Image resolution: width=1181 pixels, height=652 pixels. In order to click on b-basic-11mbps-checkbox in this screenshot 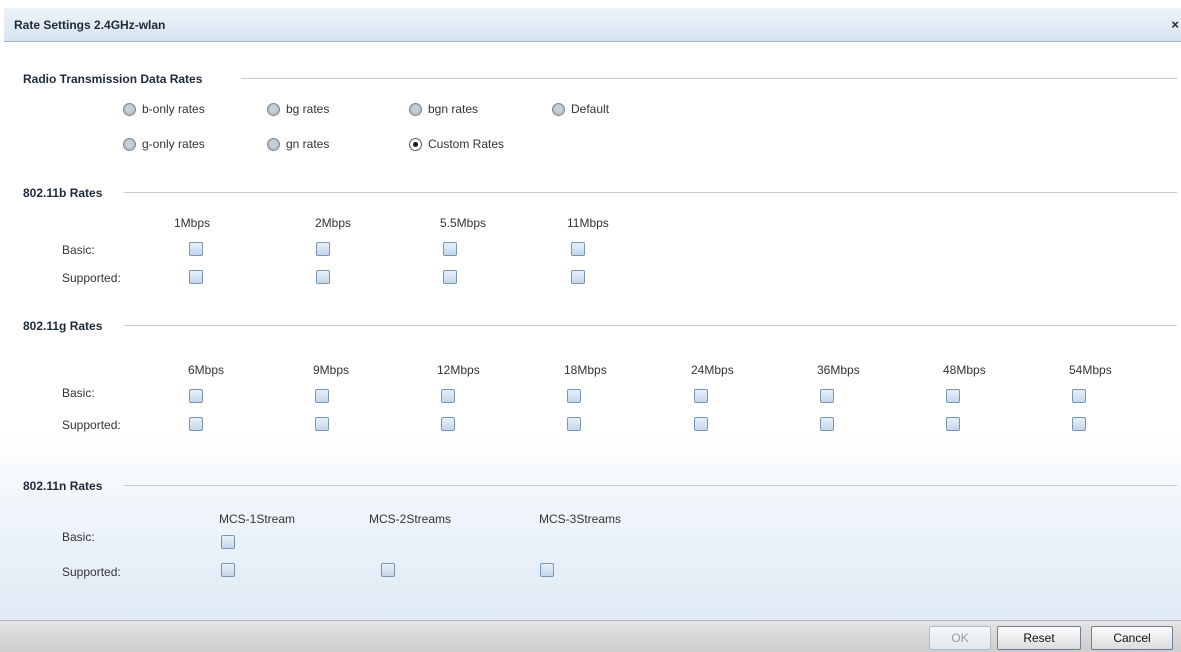, I will do `click(578, 249)`.